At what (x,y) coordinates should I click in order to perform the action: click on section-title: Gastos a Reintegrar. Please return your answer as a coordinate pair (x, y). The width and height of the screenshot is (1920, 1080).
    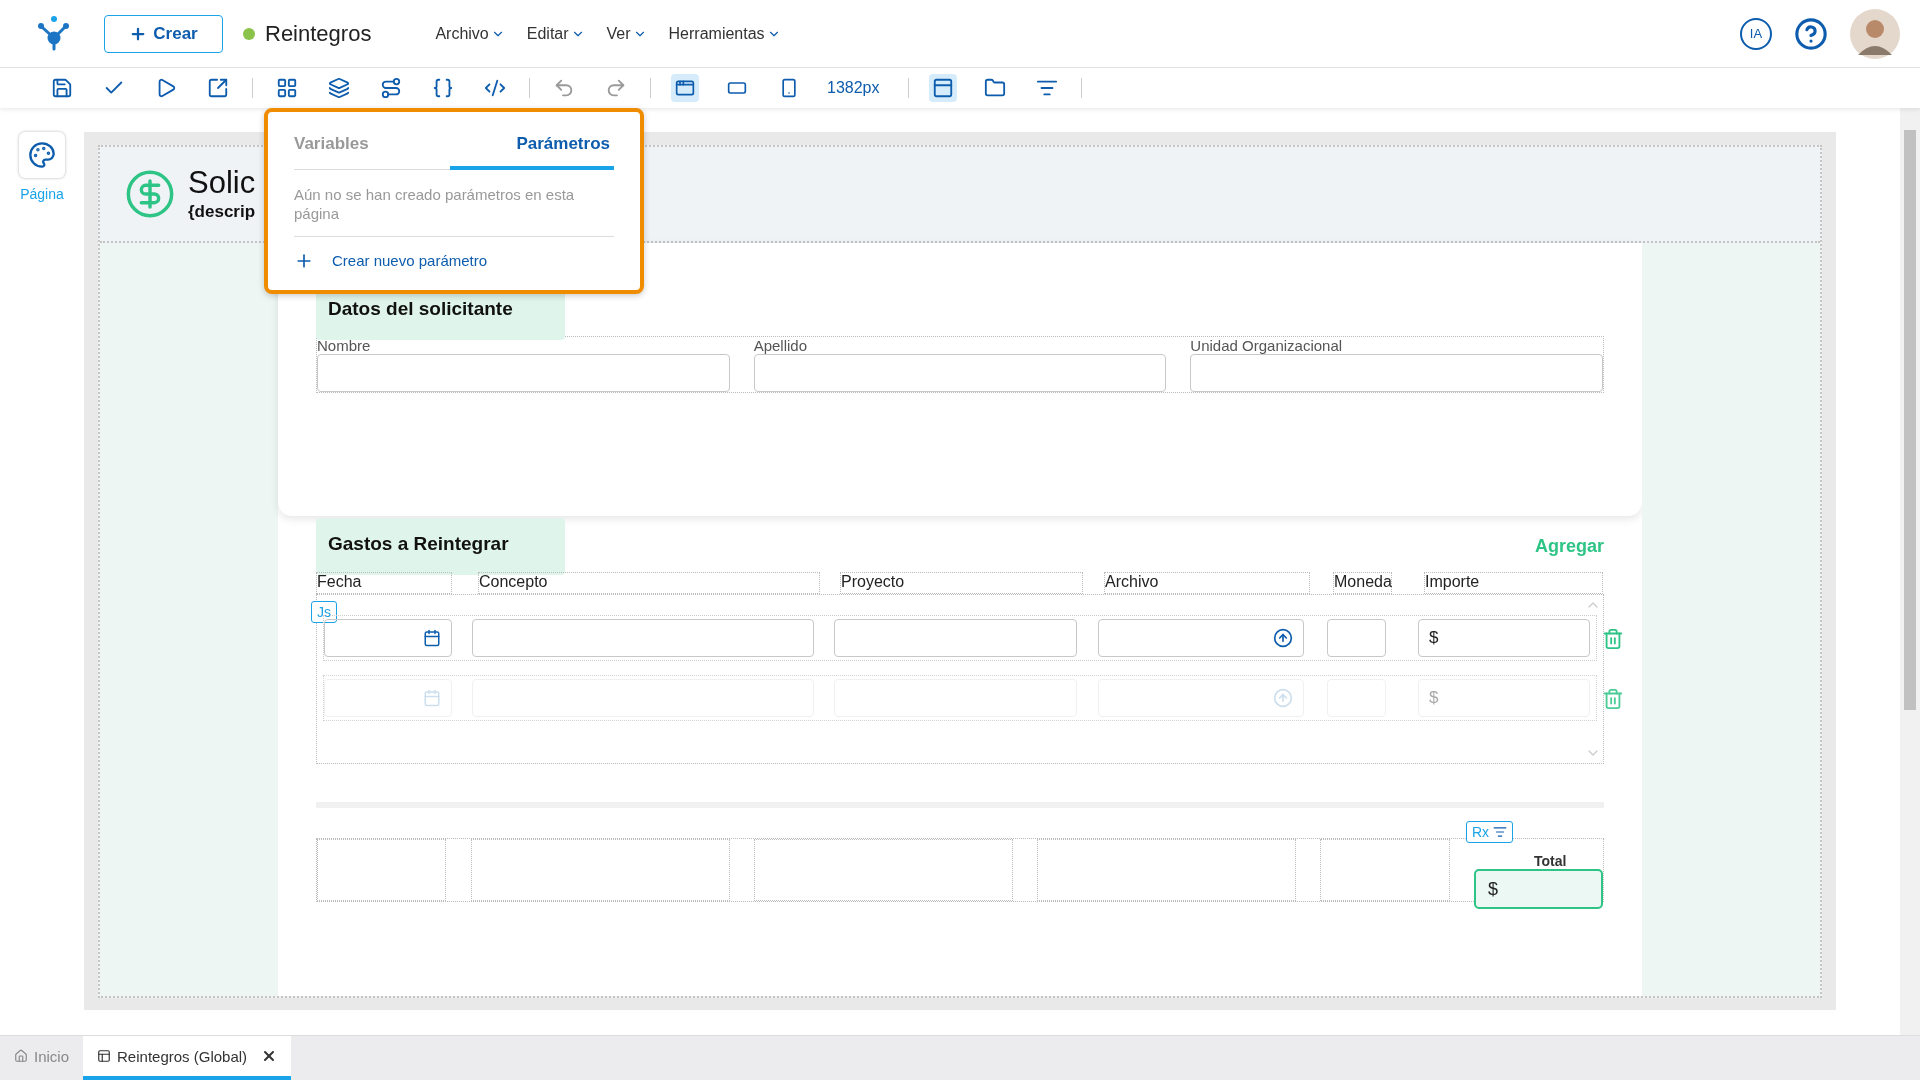
    Looking at the image, I should click on (440, 546).